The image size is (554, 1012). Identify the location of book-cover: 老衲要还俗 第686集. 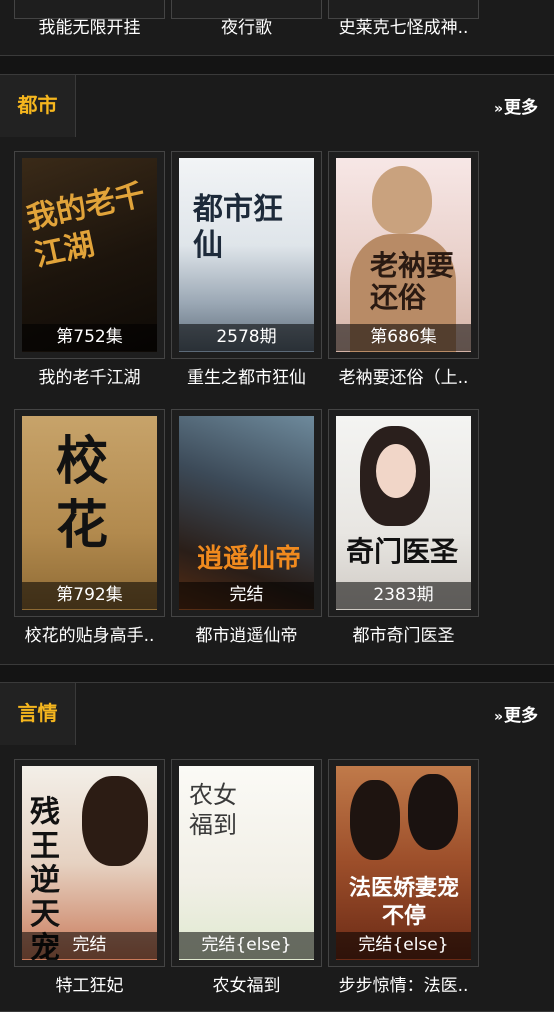
(403, 255).